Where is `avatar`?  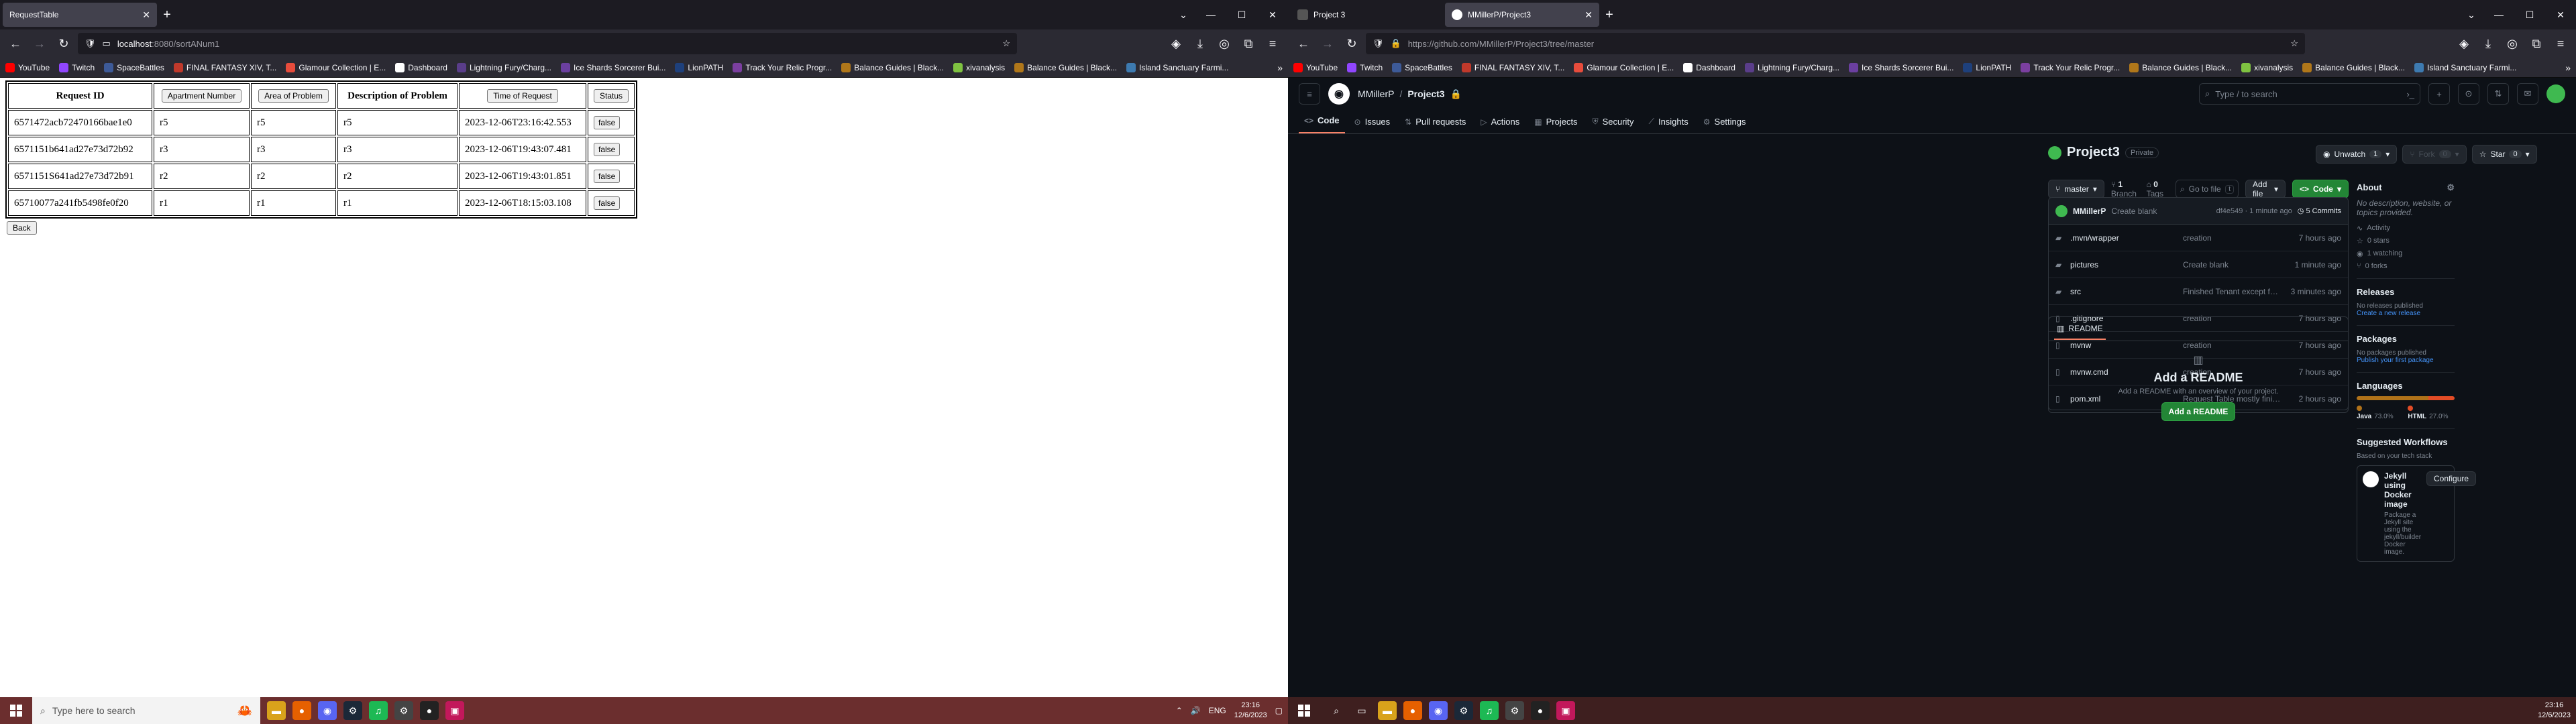 avatar is located at coordinates (2555, 93).